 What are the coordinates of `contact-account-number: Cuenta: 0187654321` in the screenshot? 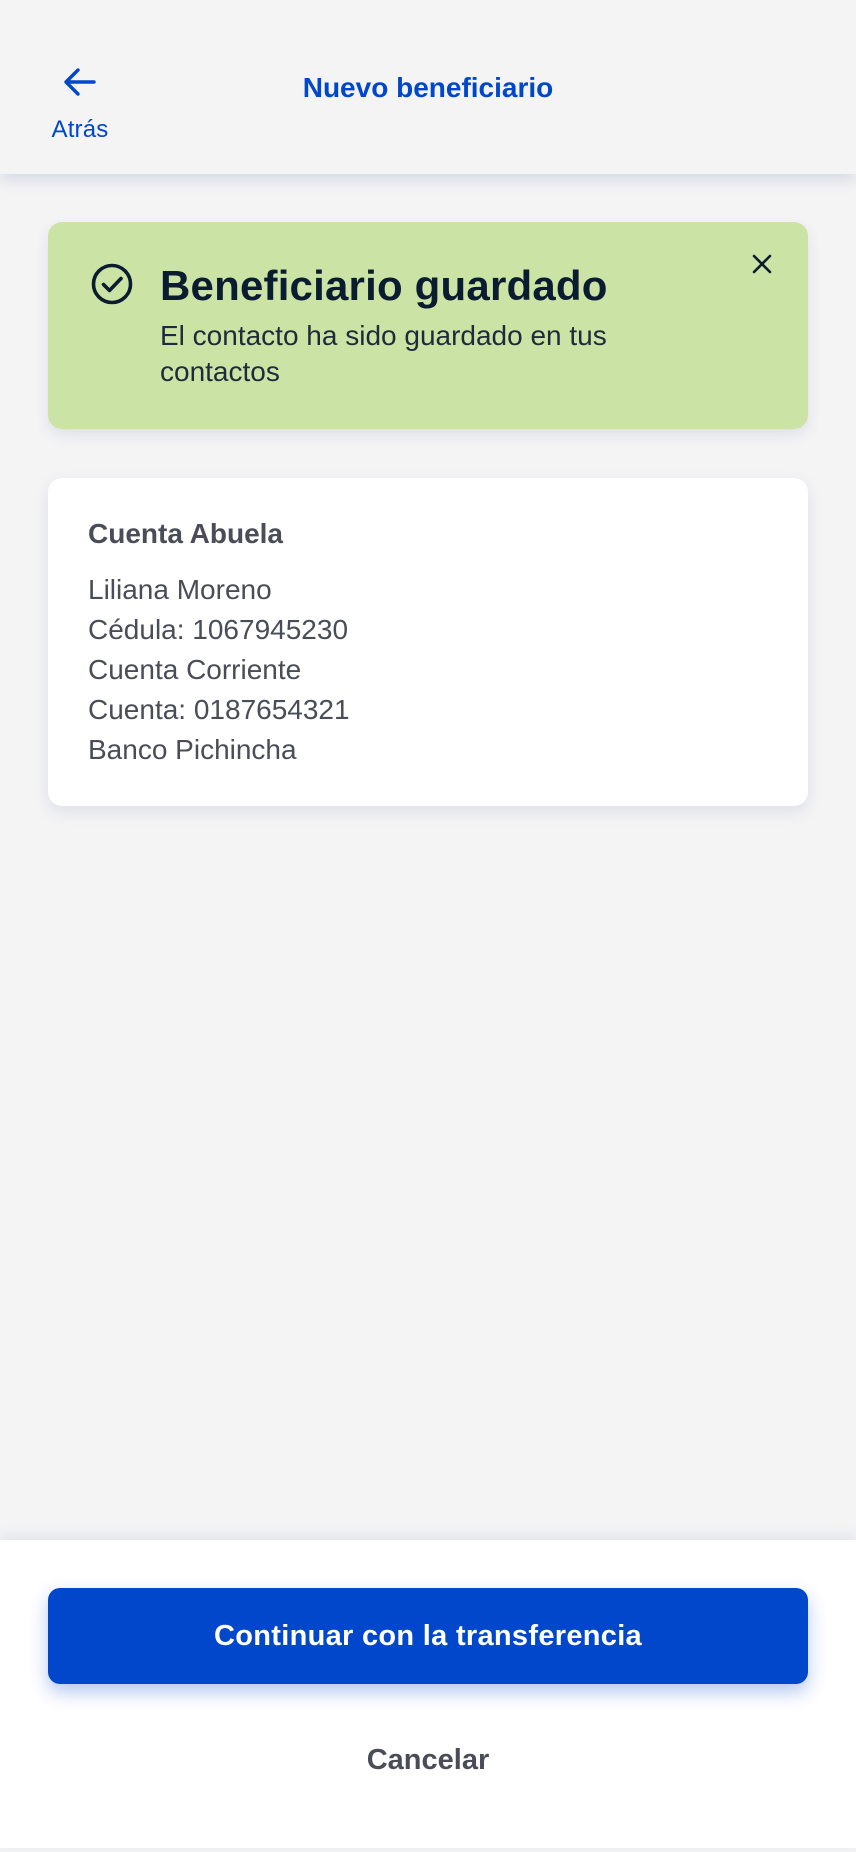 It's located at (219, 709).